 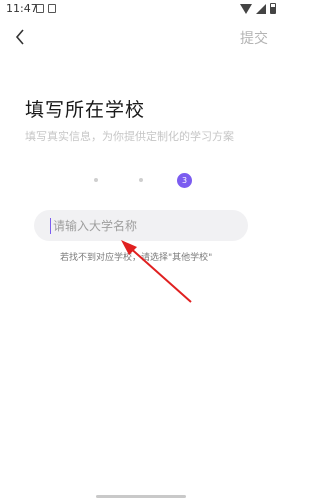 I want to click on back-icon, so click(x=20, y=37).